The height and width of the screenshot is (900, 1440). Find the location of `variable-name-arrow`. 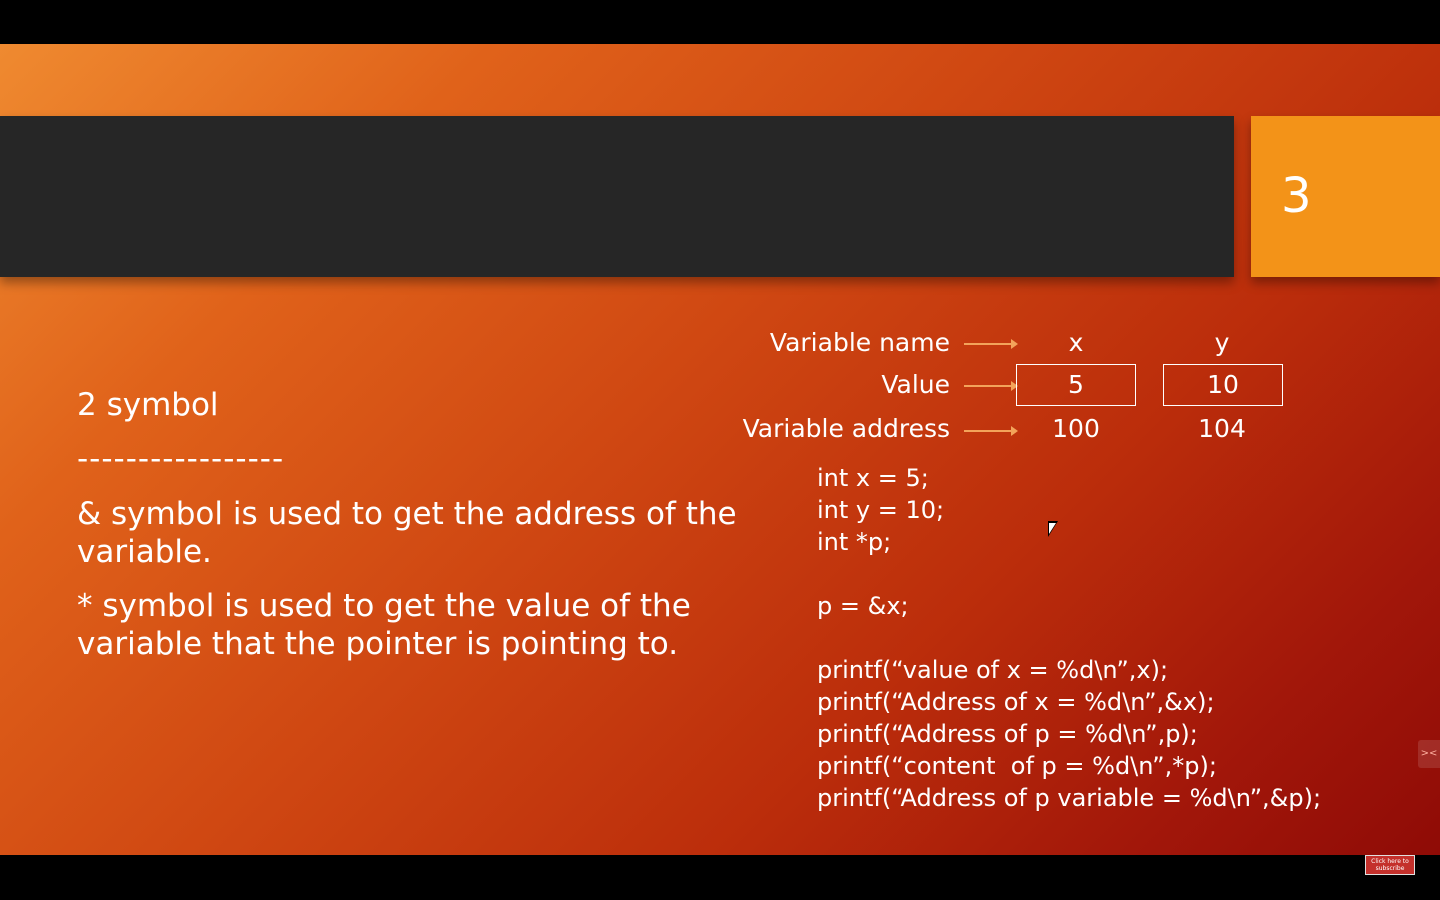

variable-name-arrow is located at coordinates (991, 344).